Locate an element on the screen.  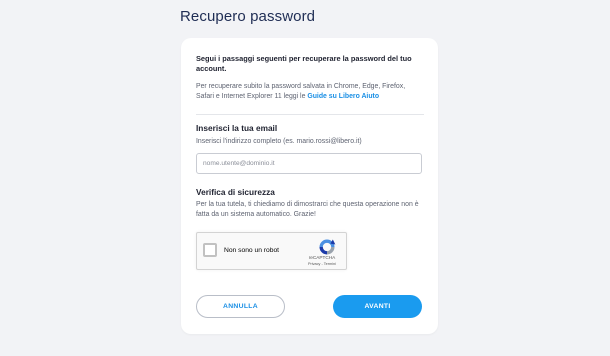
cancel-button: ANNULLA is located at coordinates (240, 306).